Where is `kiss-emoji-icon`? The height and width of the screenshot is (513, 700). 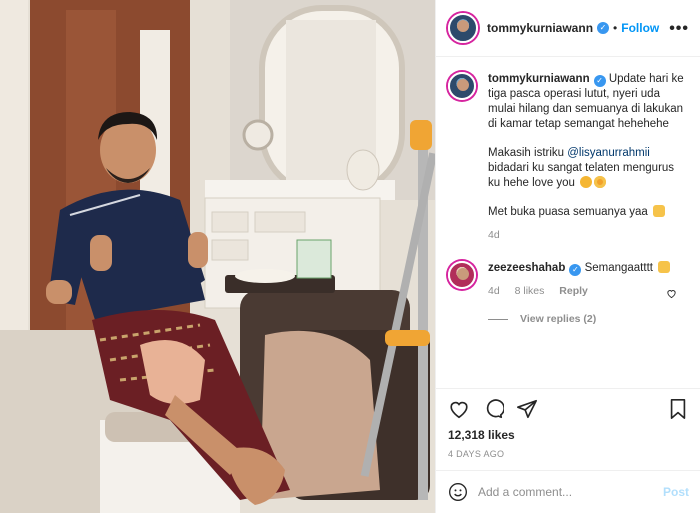
kiss-emoji-icon is located at coordinates (586, 182).